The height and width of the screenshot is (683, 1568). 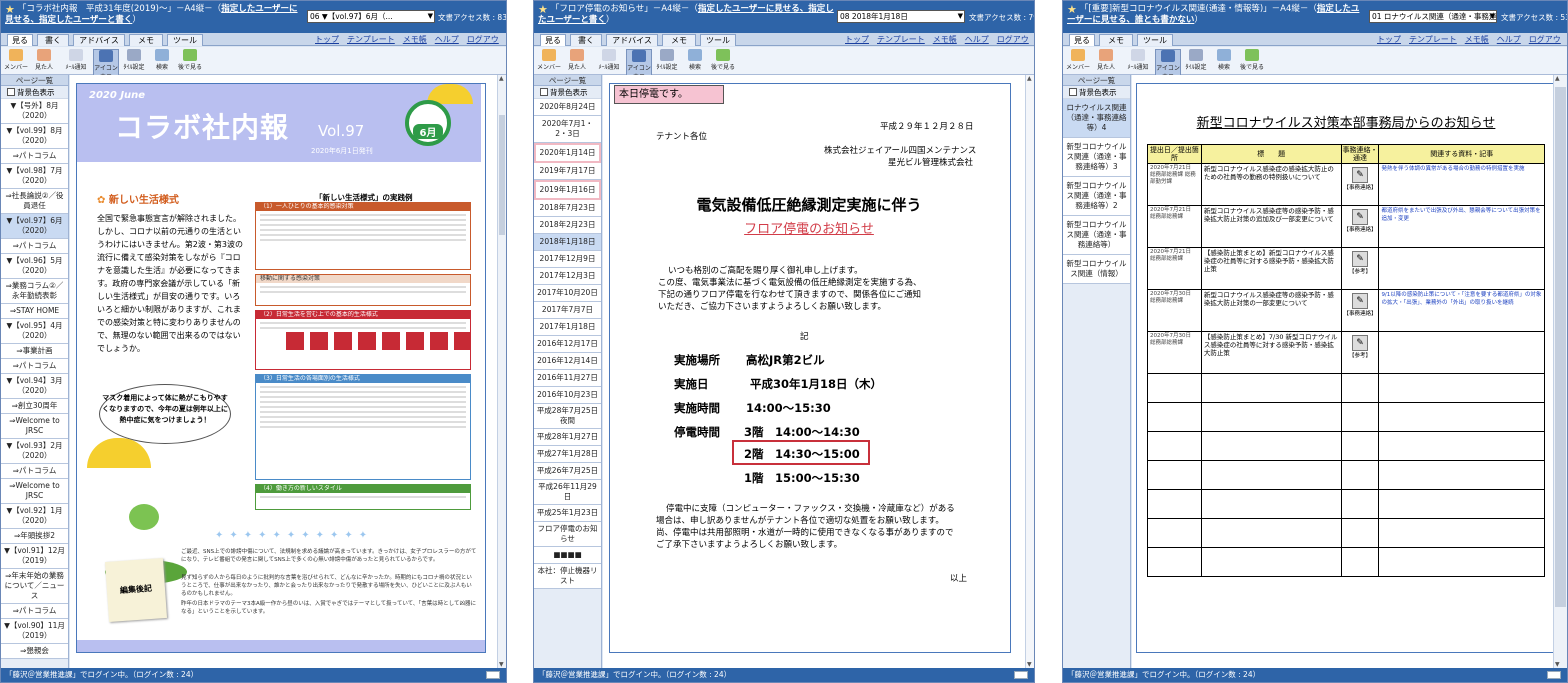 I want to click on page-item: ▼【vol.98】7月（2020）, so click(x=34, y=176).